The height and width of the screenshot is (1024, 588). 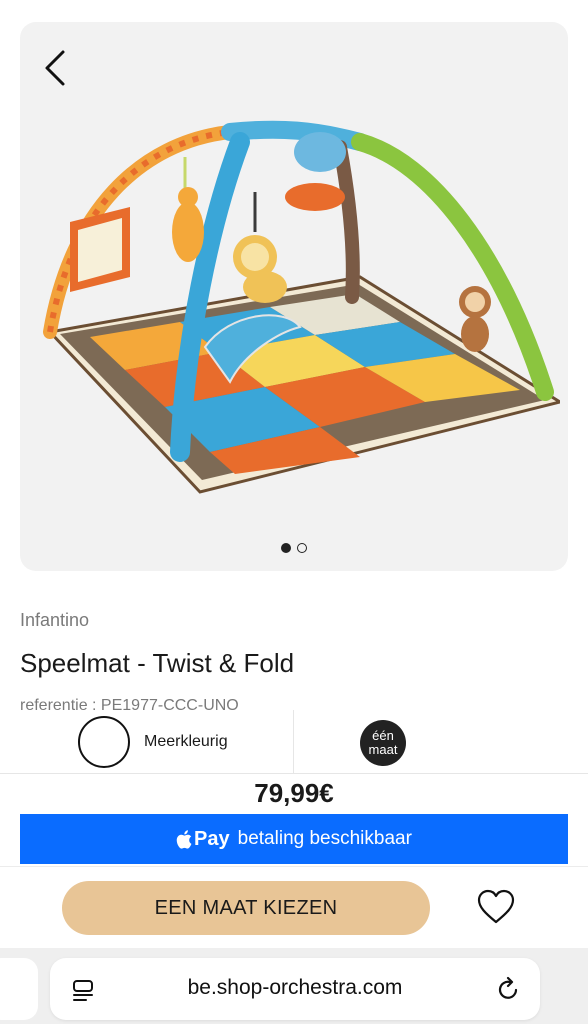 I want to click on url-text: be.shop-orchestra.com, so click(x=295, y=988).